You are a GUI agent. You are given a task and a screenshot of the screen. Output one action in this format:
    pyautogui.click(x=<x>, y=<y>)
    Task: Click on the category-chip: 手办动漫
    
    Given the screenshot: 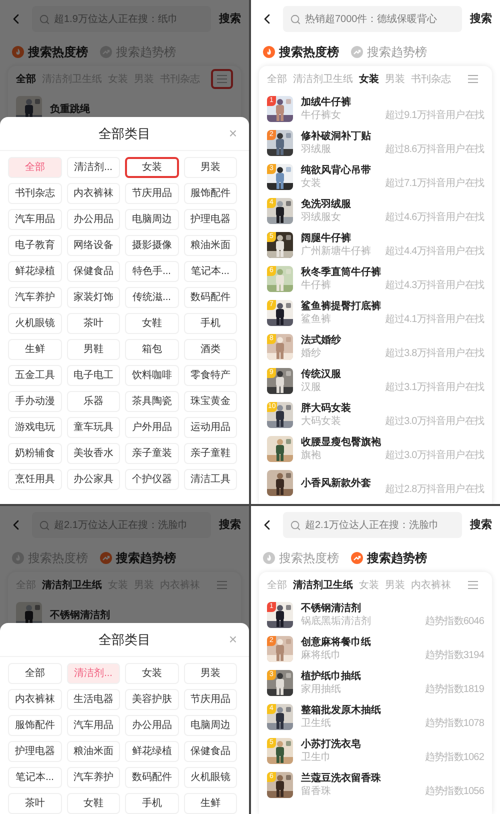 What is the action you would take?
    pyautogui.click(x=35, y=401)
    